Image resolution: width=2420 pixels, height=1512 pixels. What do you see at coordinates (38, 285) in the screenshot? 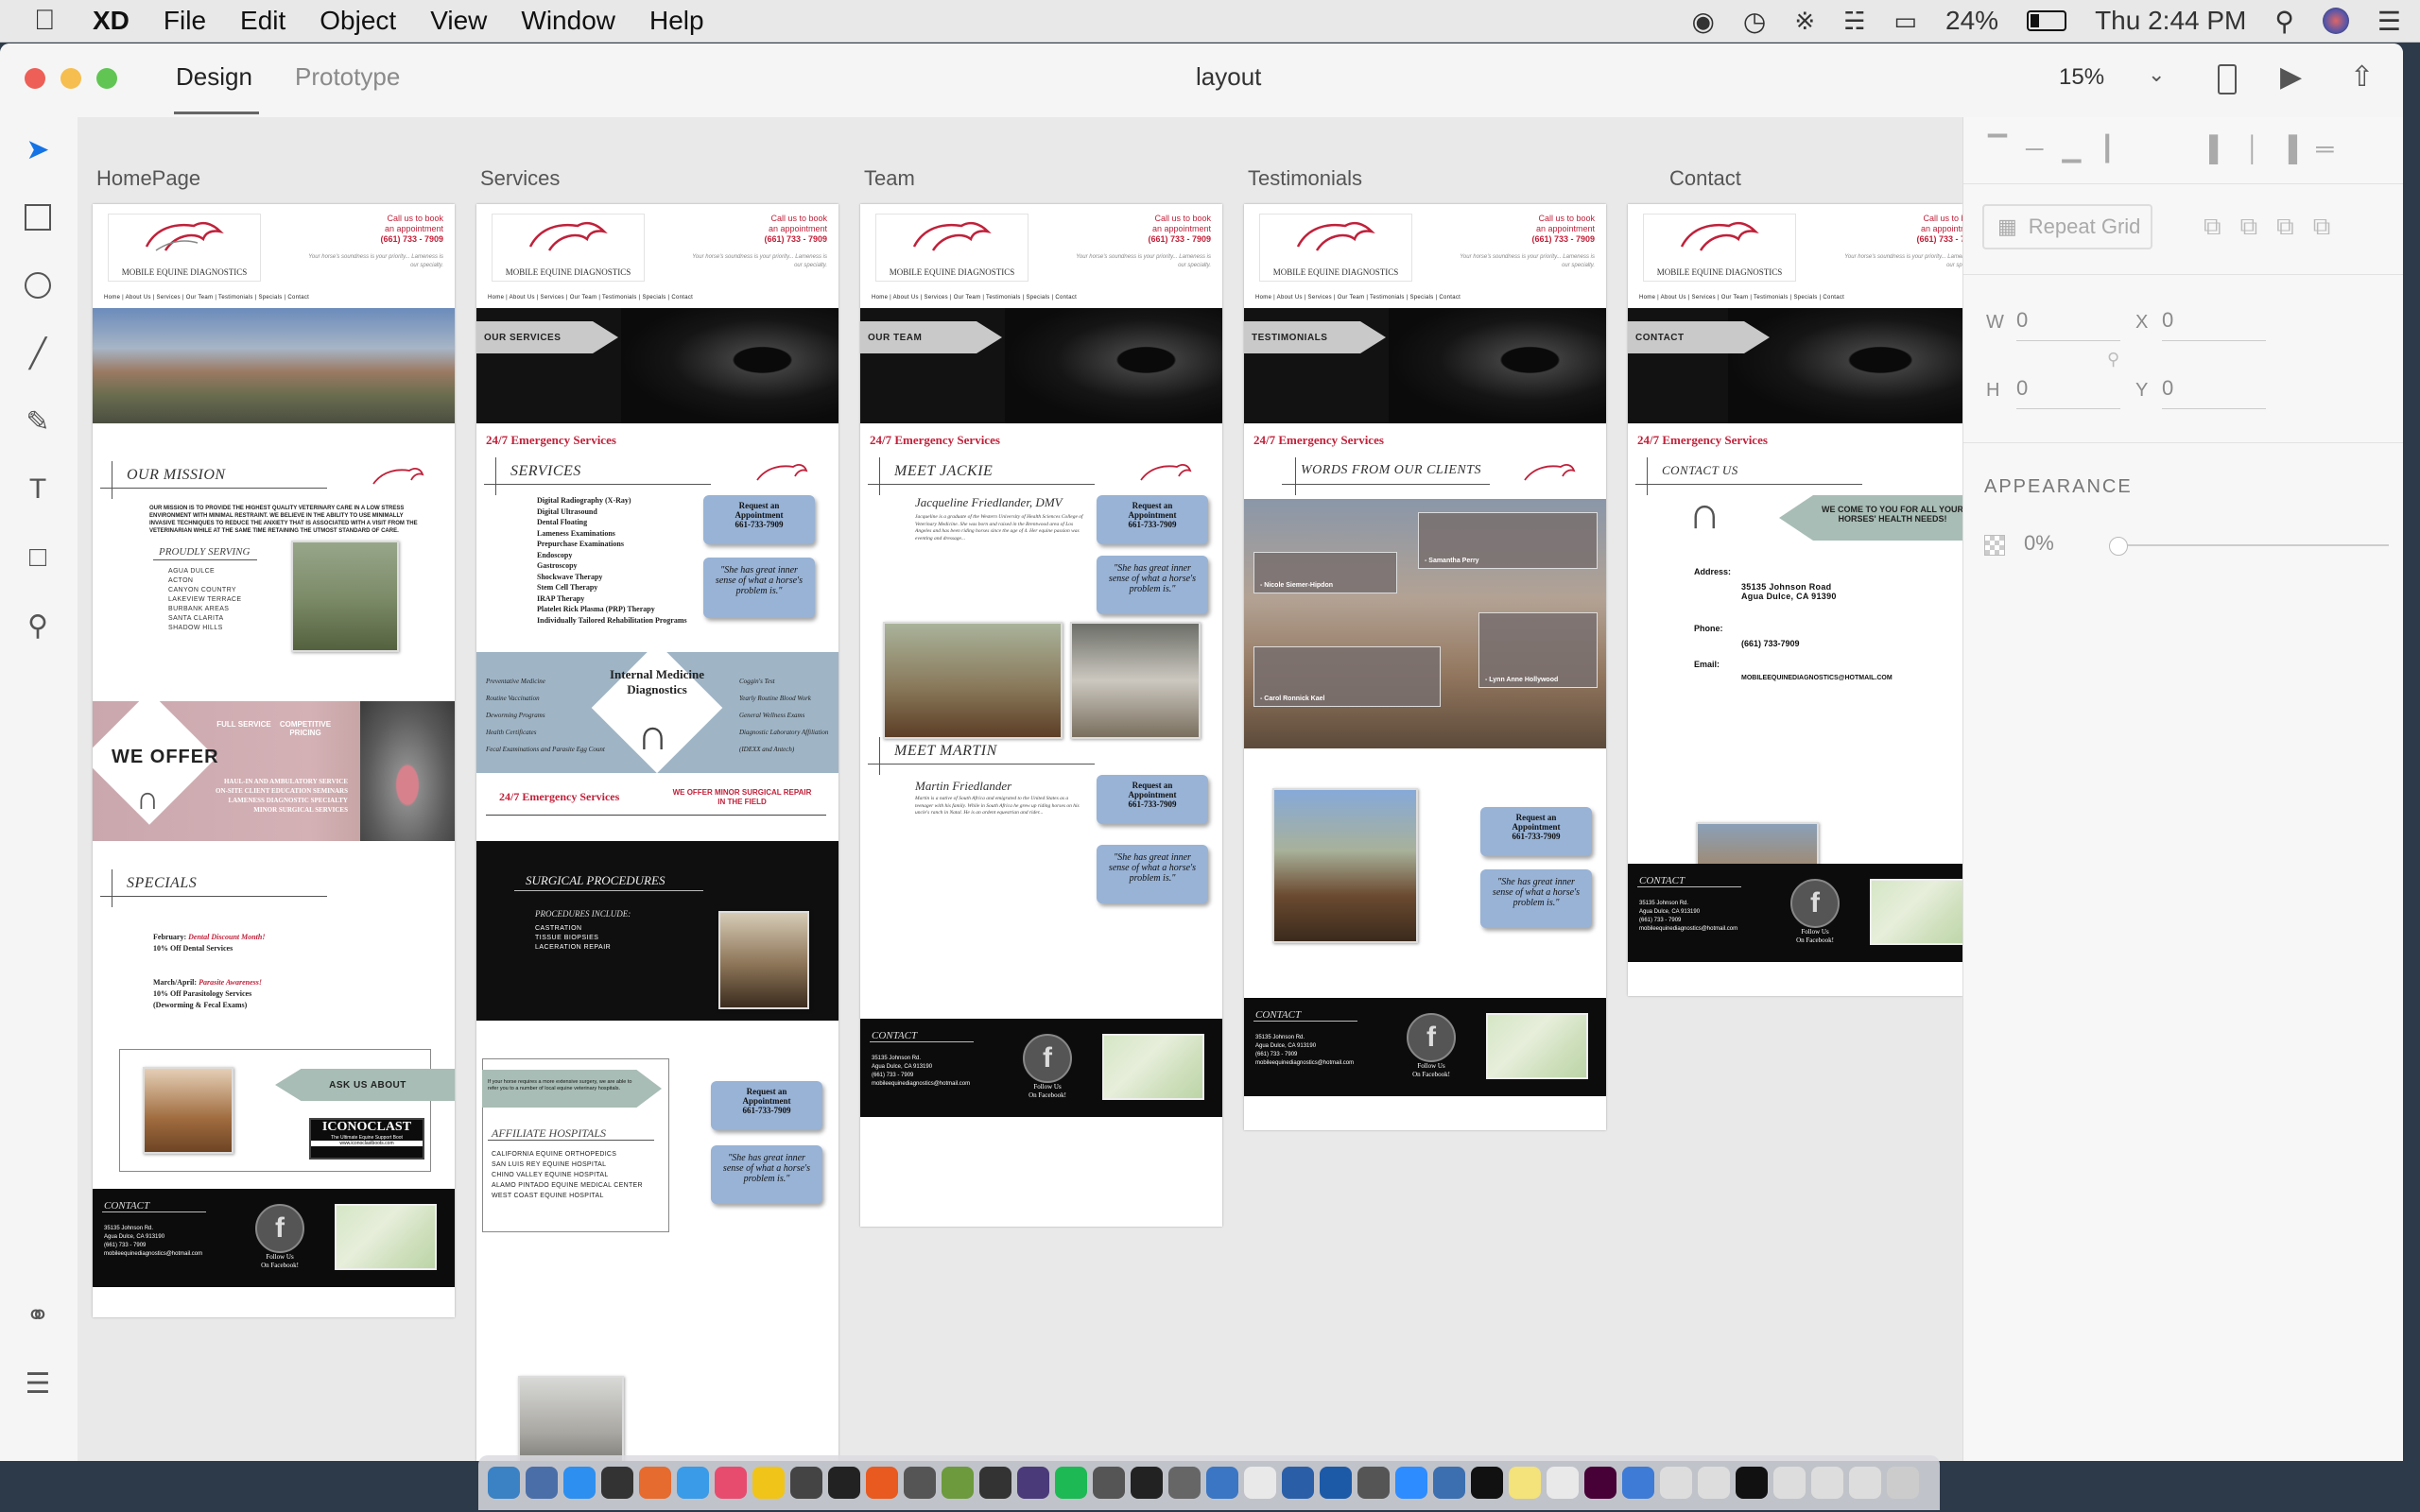
I see `ellipse-tool-icon` at bounding box center [38, 285].